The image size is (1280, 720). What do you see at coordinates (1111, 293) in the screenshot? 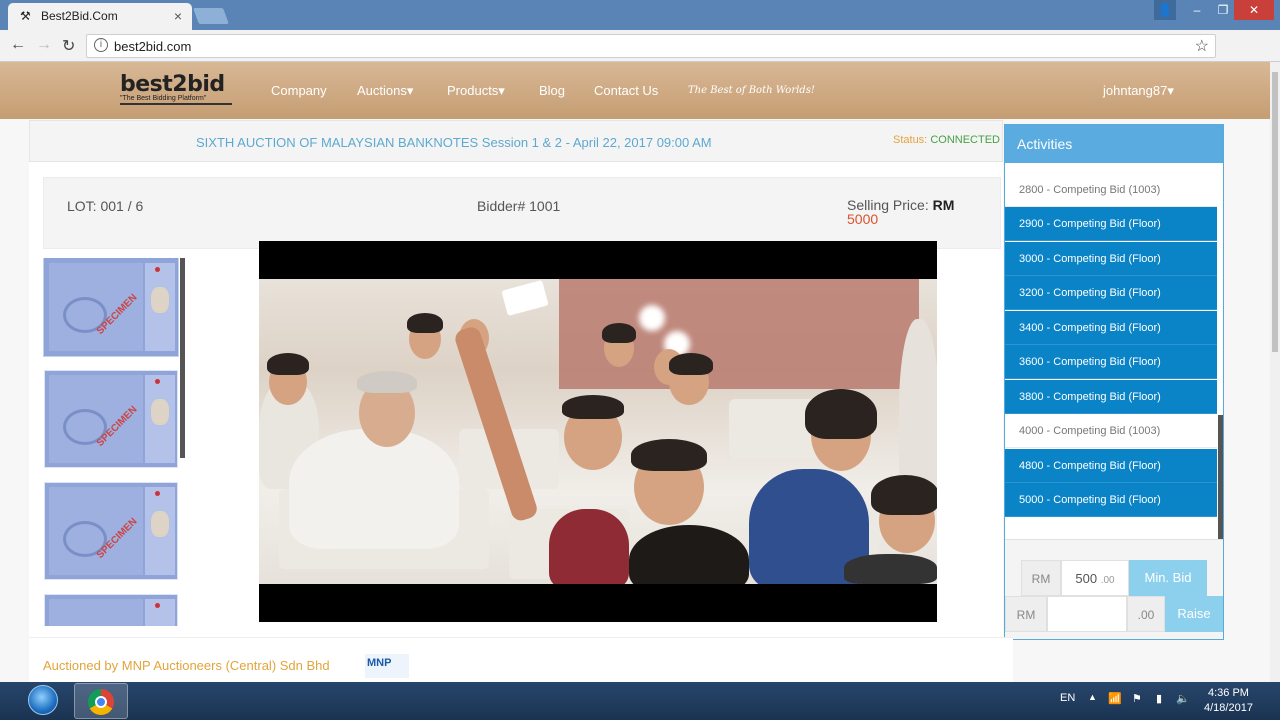
I see `activity-item: 3200 - Competing Bid (Floor)` at bounding box center [1111, 293].